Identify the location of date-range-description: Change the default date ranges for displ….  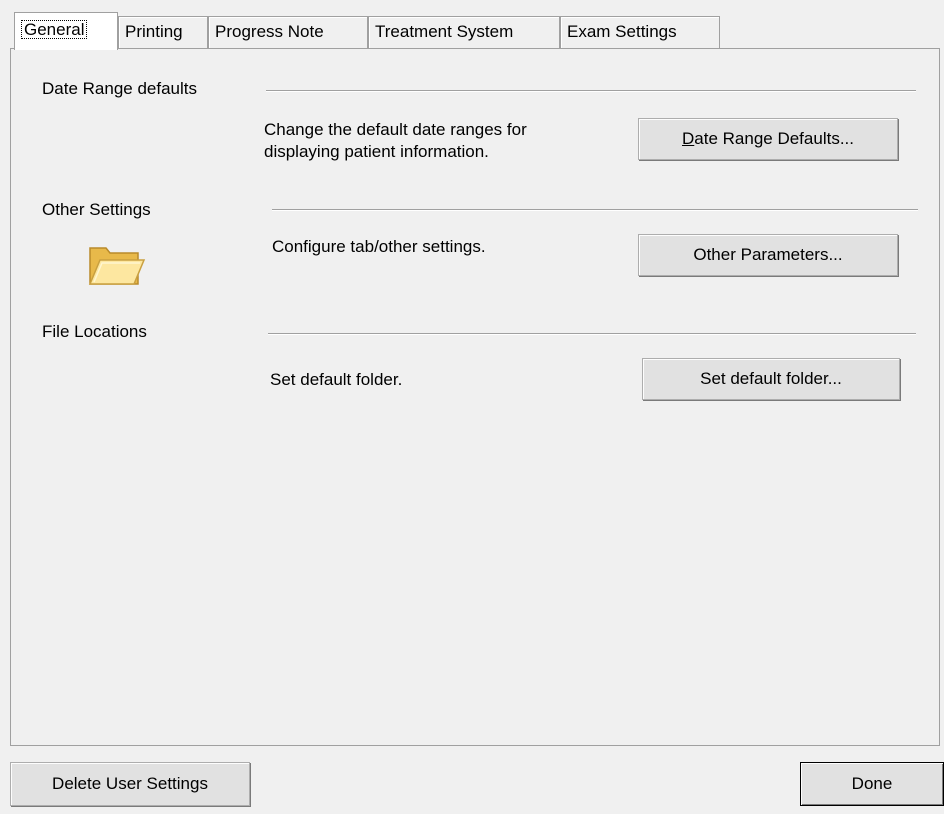
(395, 141).